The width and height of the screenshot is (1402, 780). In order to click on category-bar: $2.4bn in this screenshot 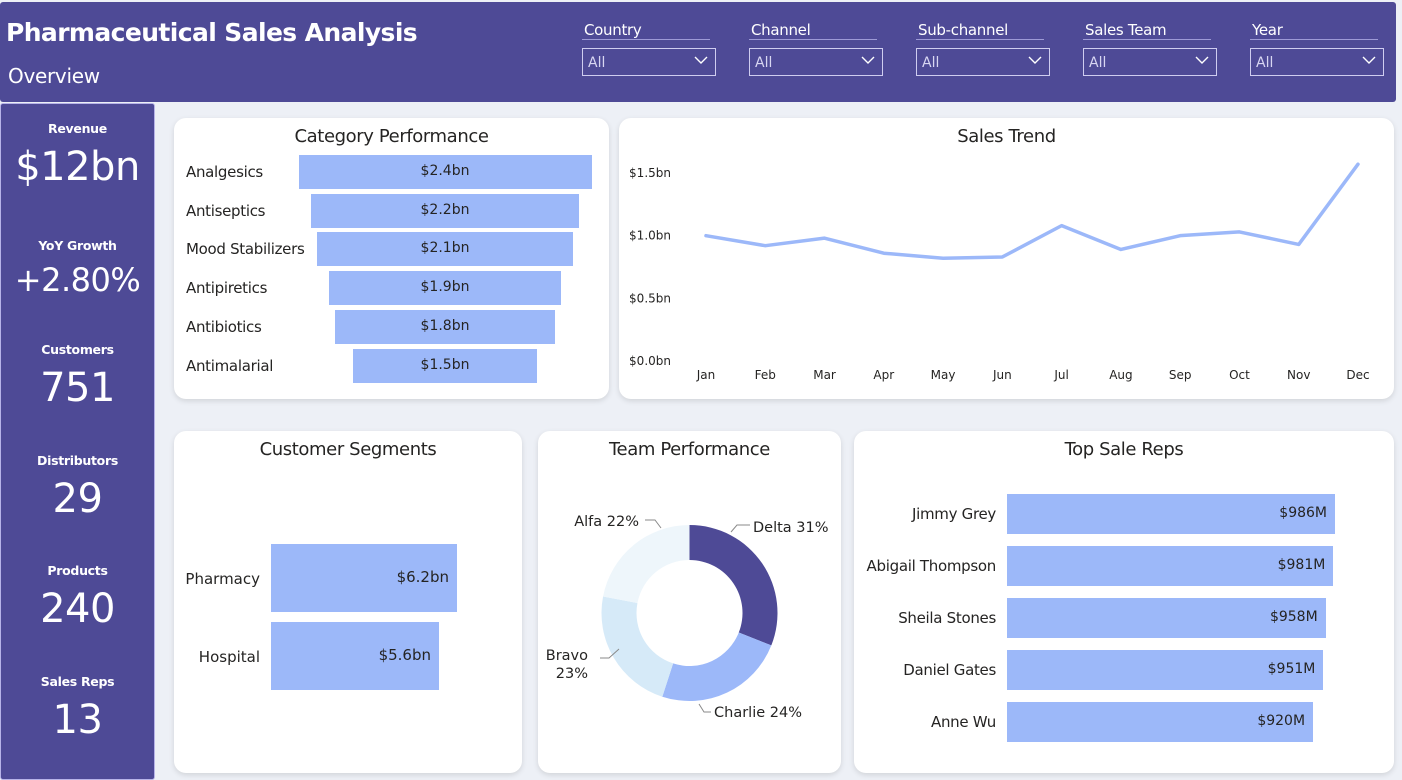, I will do `click(445, 172)`.